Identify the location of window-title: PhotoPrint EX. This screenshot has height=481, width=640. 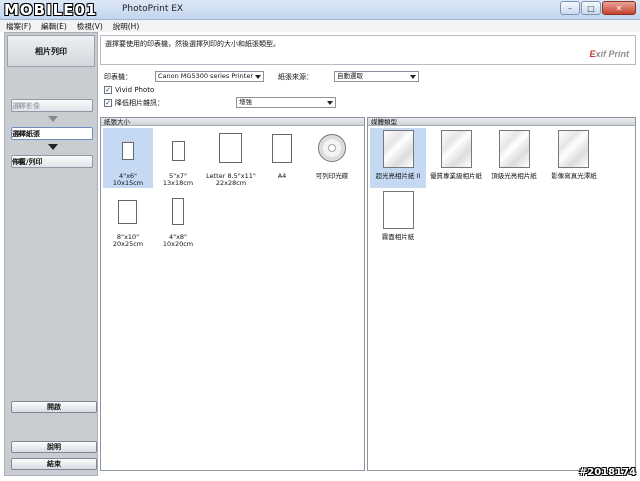
(153, 9).